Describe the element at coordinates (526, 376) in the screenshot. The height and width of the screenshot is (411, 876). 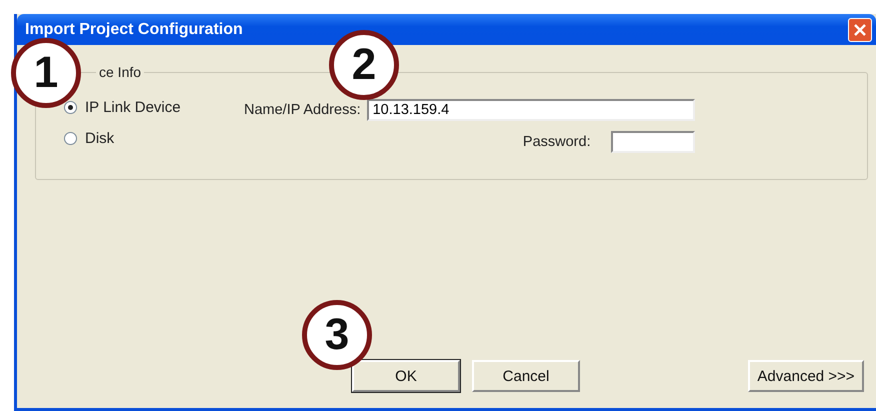
I see `dialog-button: Cancel` at that location.